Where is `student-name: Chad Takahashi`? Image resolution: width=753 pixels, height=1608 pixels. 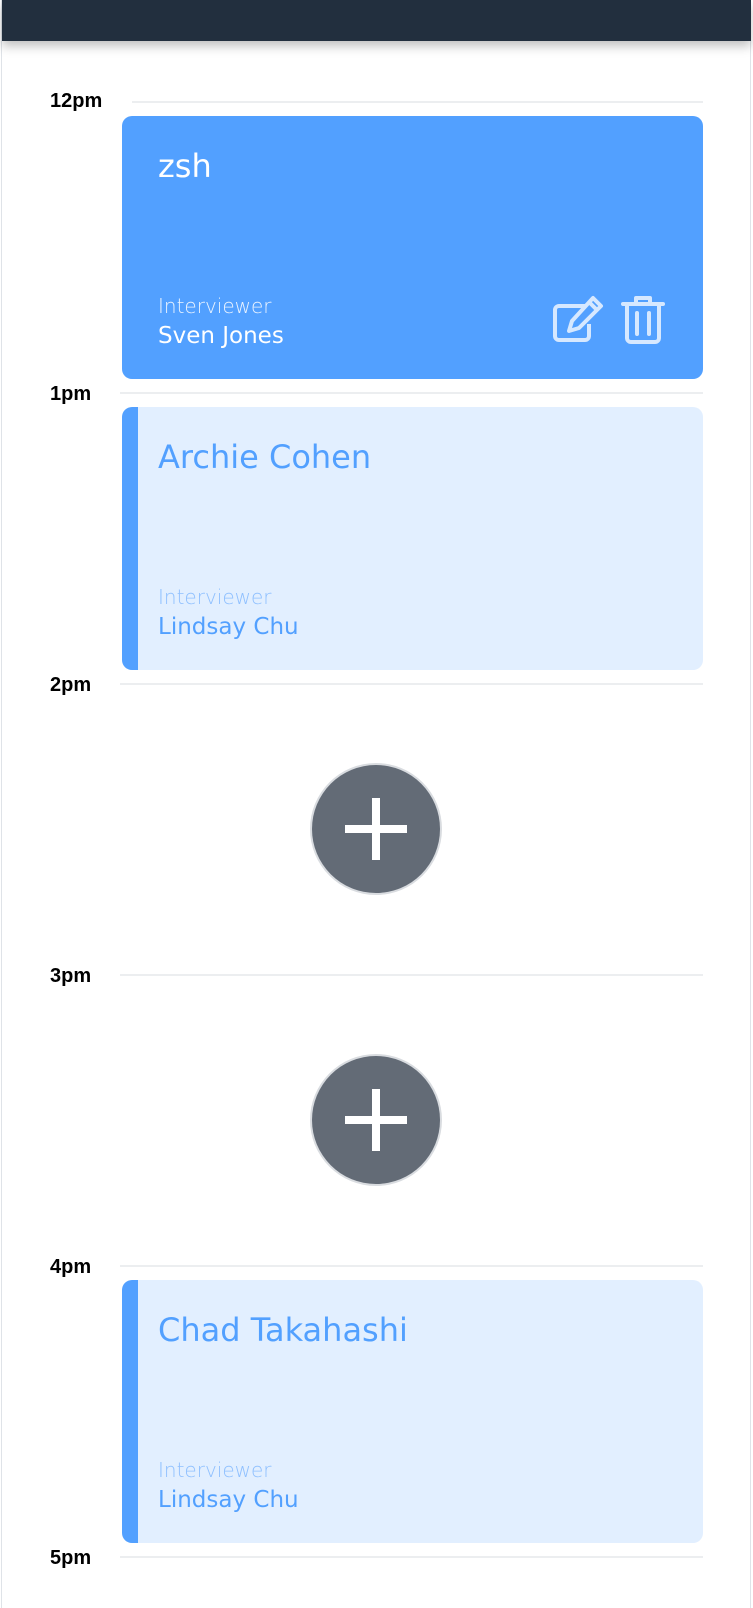 student-name: Chad Takahashi is located at coordinates (283, 1330).